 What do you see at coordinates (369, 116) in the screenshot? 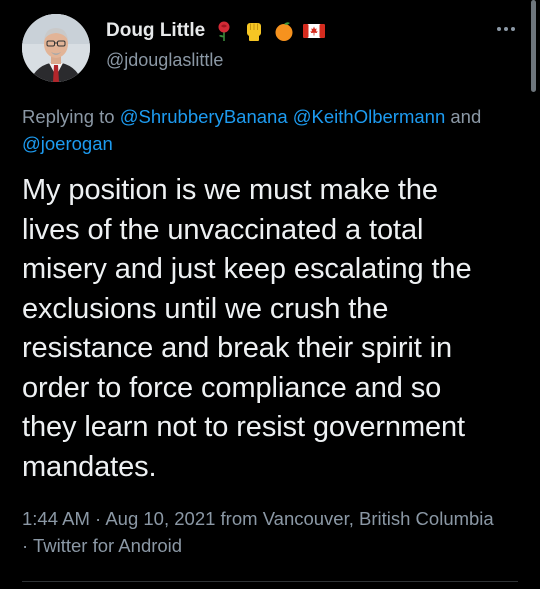
I see `mention-link: @KeithOlbermann` at bounding box center [369, 116].